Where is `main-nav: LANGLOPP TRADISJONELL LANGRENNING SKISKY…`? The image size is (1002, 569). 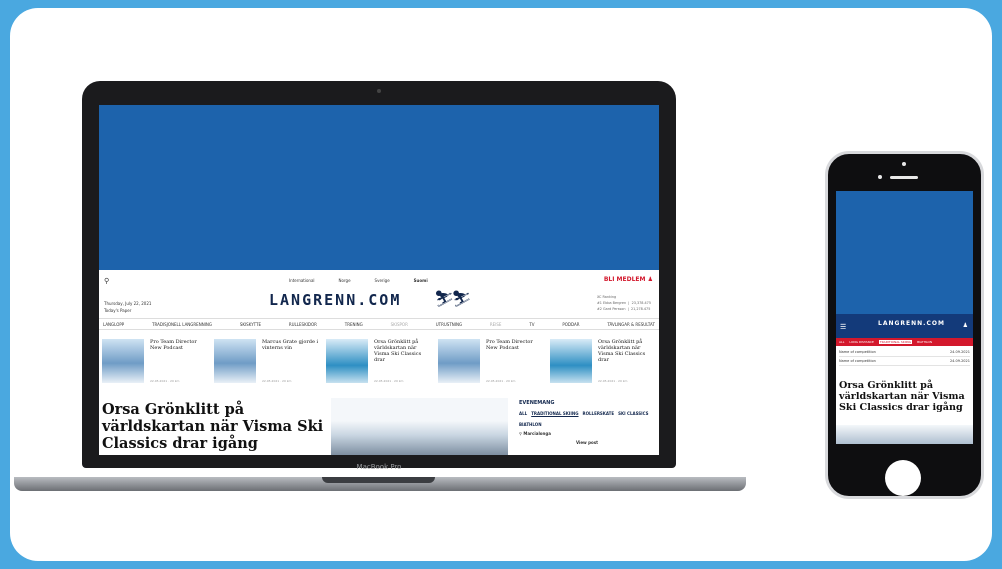
main-nav: LANGLOPP TRADISJONELL LANGRENNING SKISKY… is located at coordinates (379, 324).